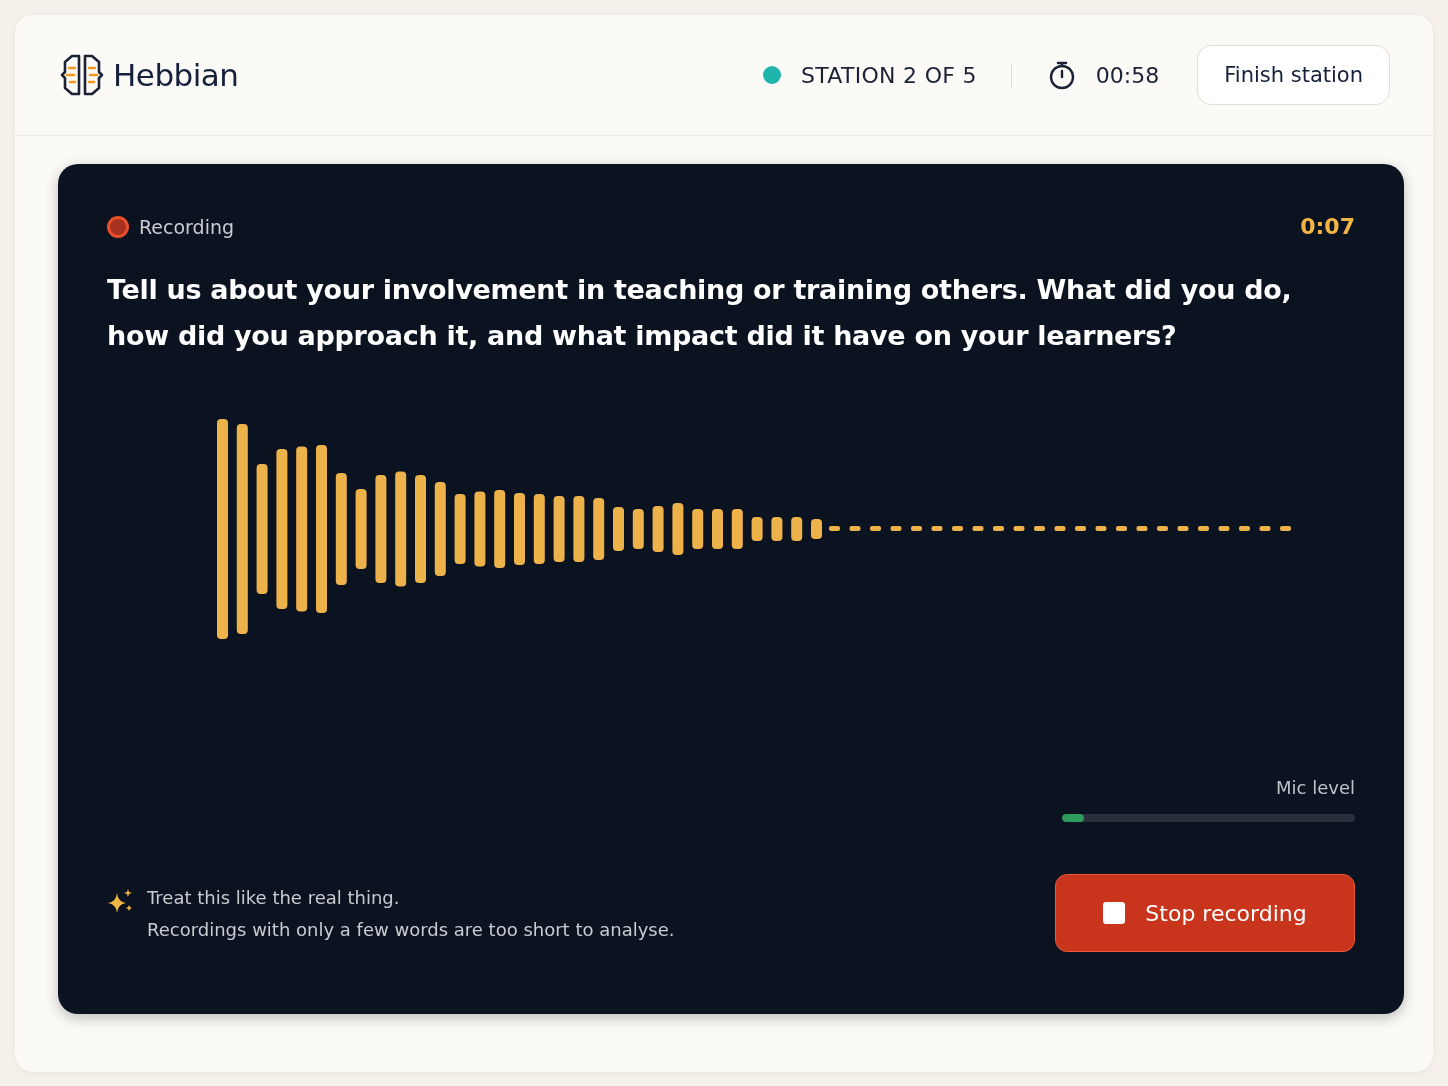 This screenshot has width=1448, height=1086. I want to click on stop-recording-button: Stop recording, so click(1205, 913).